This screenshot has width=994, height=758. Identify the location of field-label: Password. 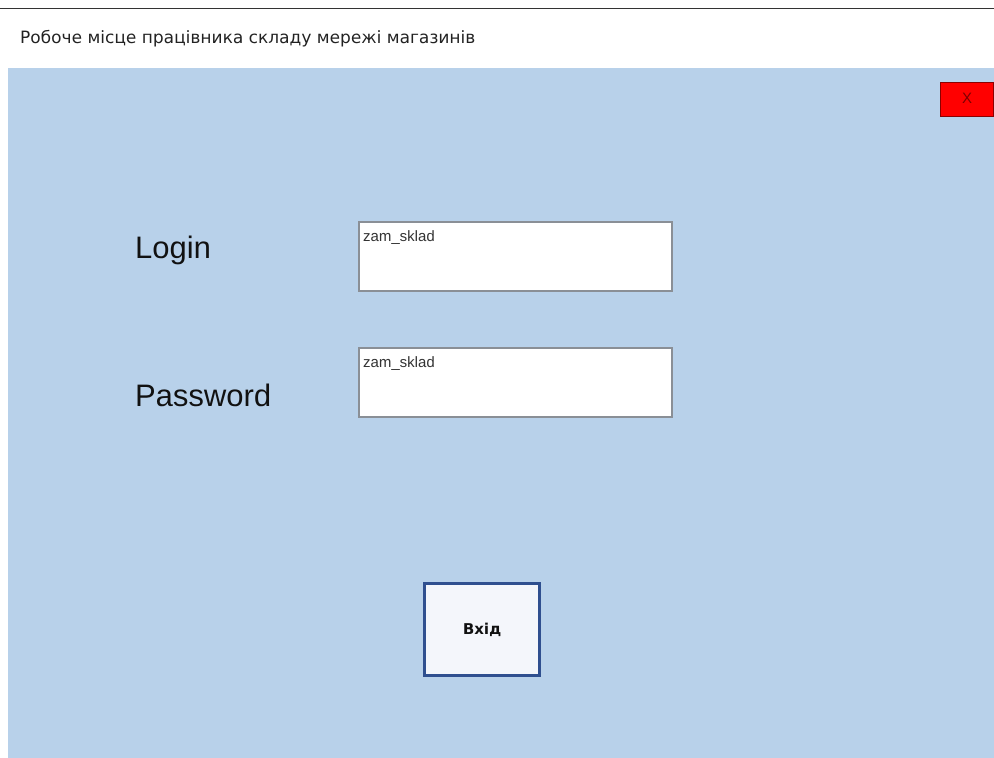
(203, 396).